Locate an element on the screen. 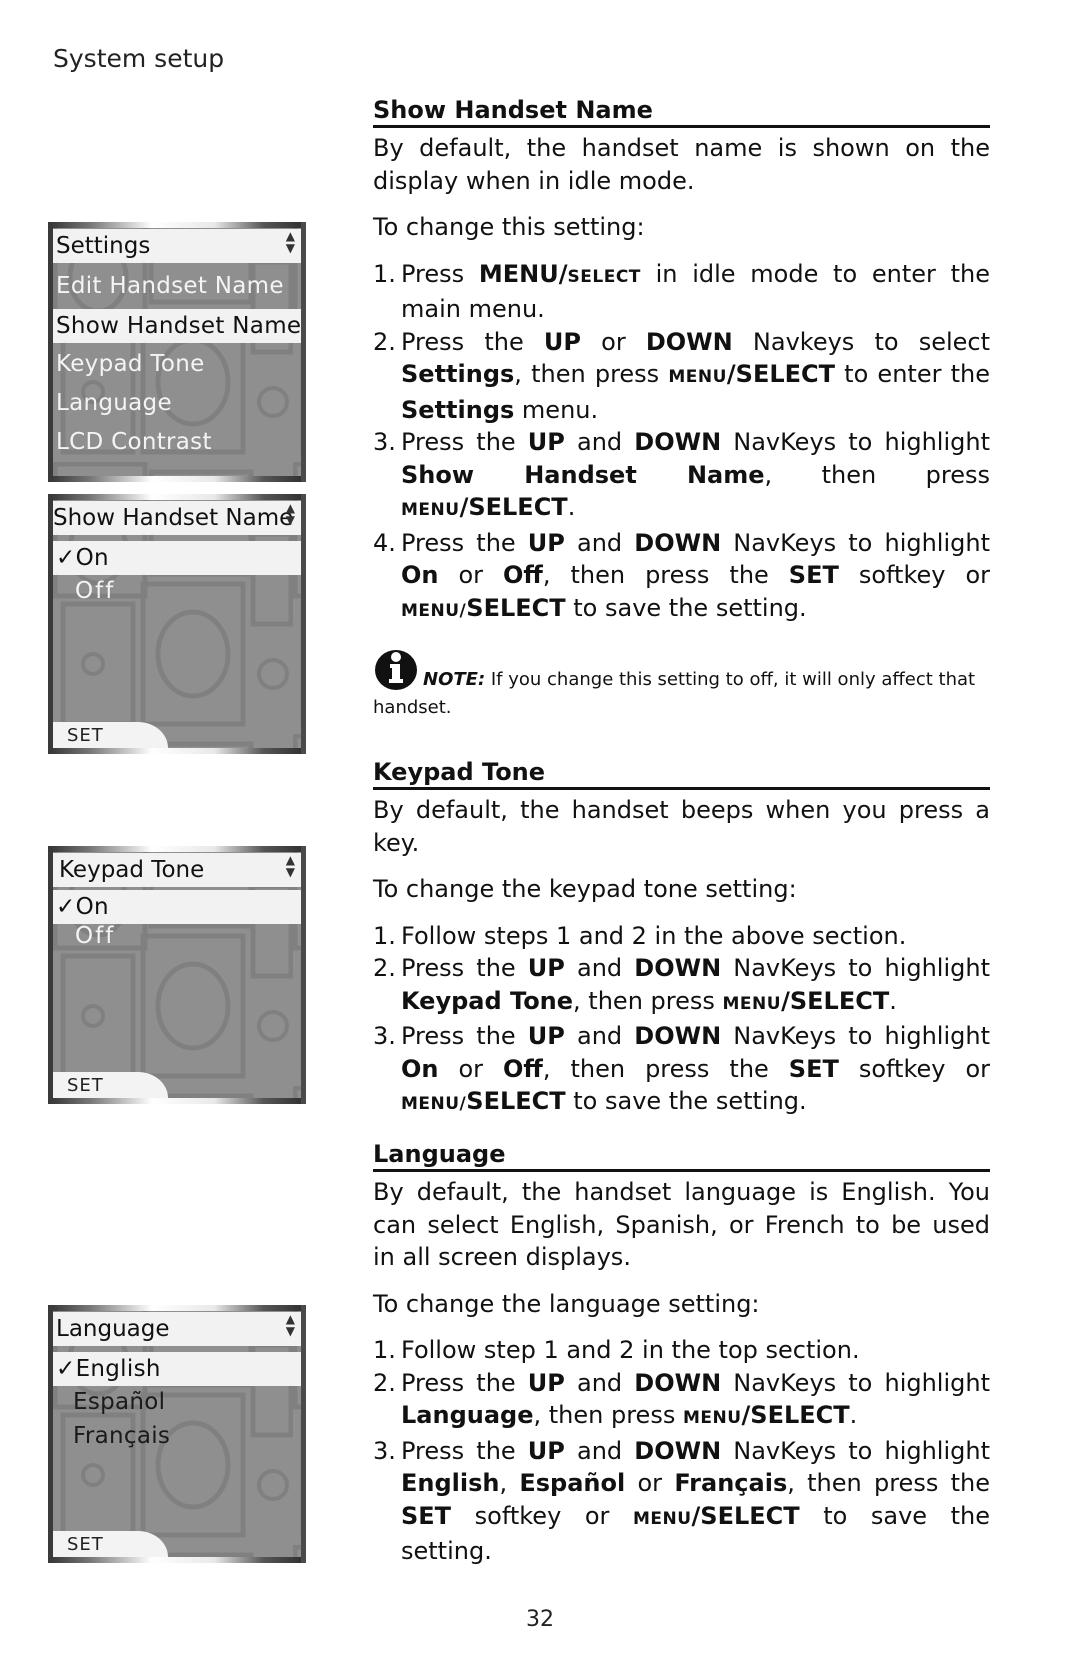 The height and width of the screenshot is (1669, 1080). option-on: ✓On is located at coordinates (177, 558).